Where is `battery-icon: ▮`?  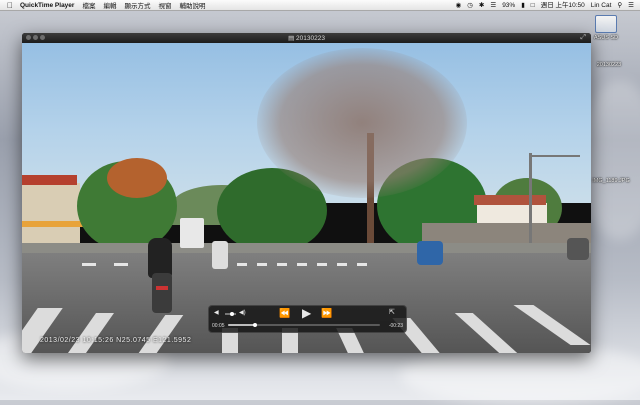 battery-icon: ▮ is located at coordinates (523, 5).